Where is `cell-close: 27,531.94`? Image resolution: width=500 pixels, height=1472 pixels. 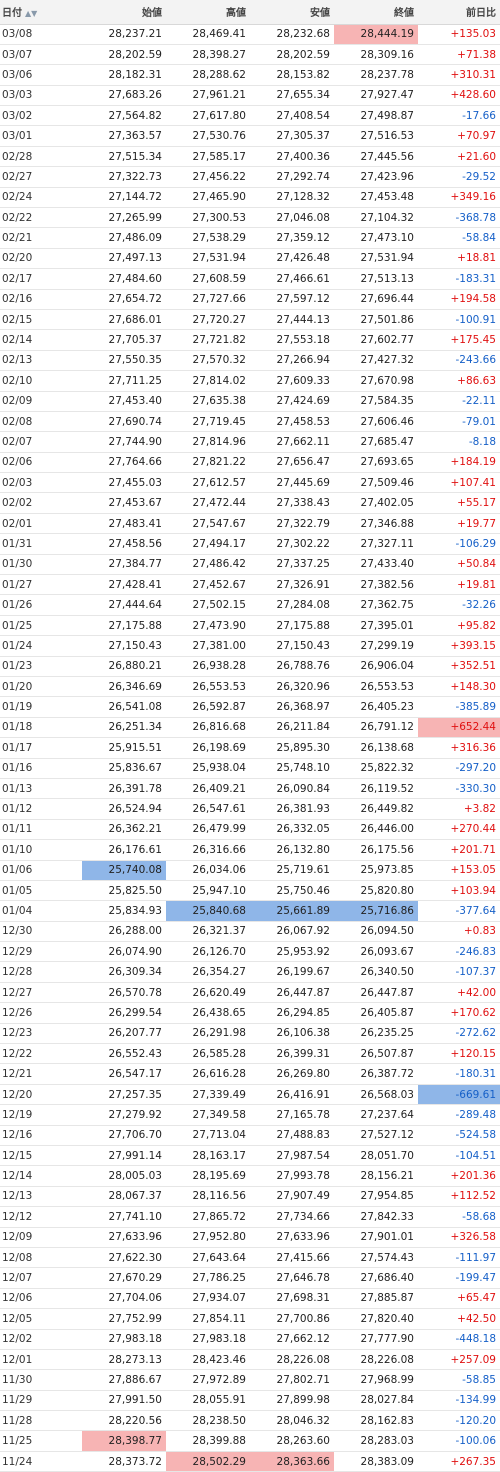 cell-close: 27,531.94 is located at coordinates (376, 259).